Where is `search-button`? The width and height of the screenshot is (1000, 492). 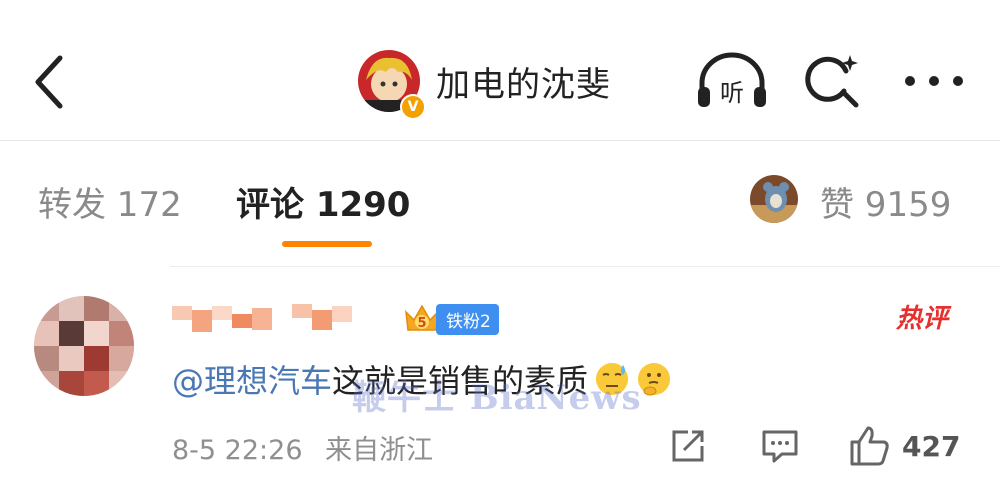 search-button is located at coordinates (832, 81).